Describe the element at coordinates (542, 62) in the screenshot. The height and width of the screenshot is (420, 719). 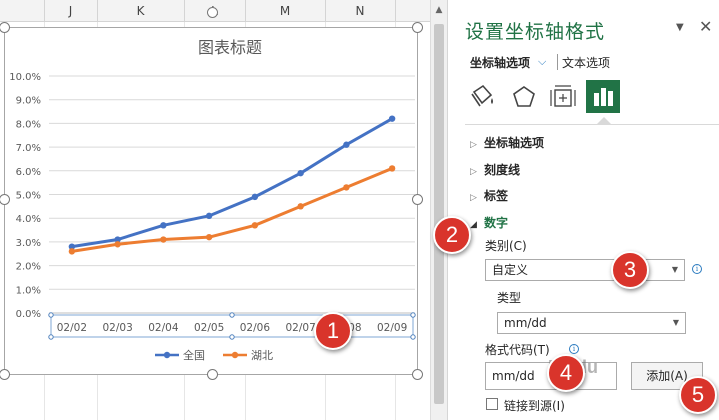
I see `chevron-down-icon: ⌵` at that location.